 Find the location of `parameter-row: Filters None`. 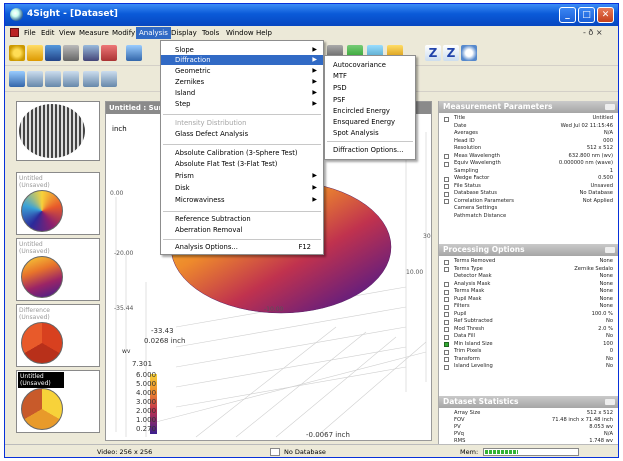

parameter-row: Filters None is located at coordinates (528, 307).